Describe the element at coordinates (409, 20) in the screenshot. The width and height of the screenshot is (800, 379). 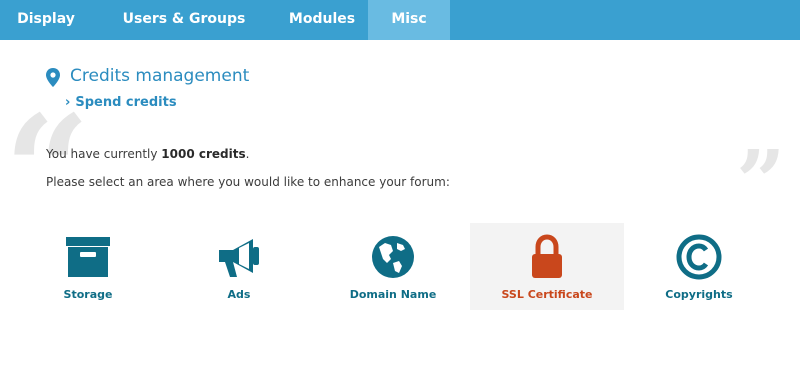
I see `tab-misc: Misc` at that location.